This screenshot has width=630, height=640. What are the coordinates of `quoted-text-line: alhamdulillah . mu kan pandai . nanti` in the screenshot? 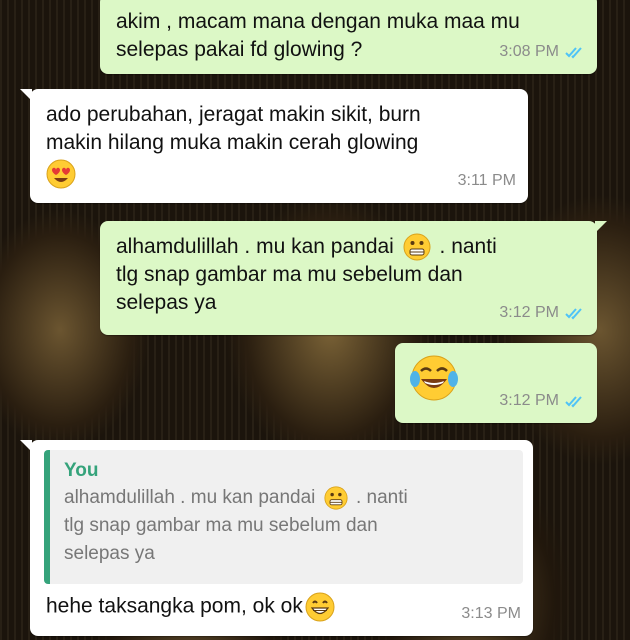 It's located at (287, 498).